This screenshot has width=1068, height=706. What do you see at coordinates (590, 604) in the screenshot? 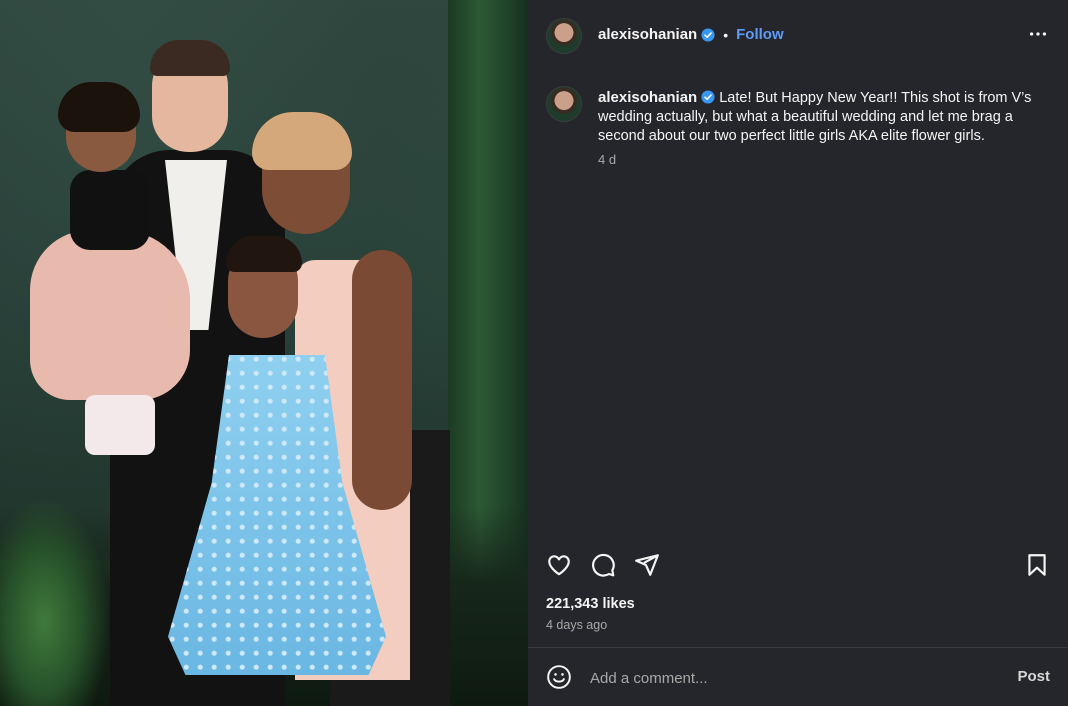
I see `likes-count: 221,343 likes` at bounding box center [590, 604].